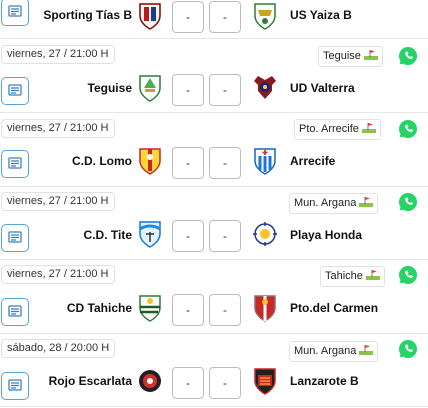 The width and height of the screenshot is (428, 408). Describe the element at coordinates (265, 161) in the screenshot. I see `arrecife-crest-icon` at that location.